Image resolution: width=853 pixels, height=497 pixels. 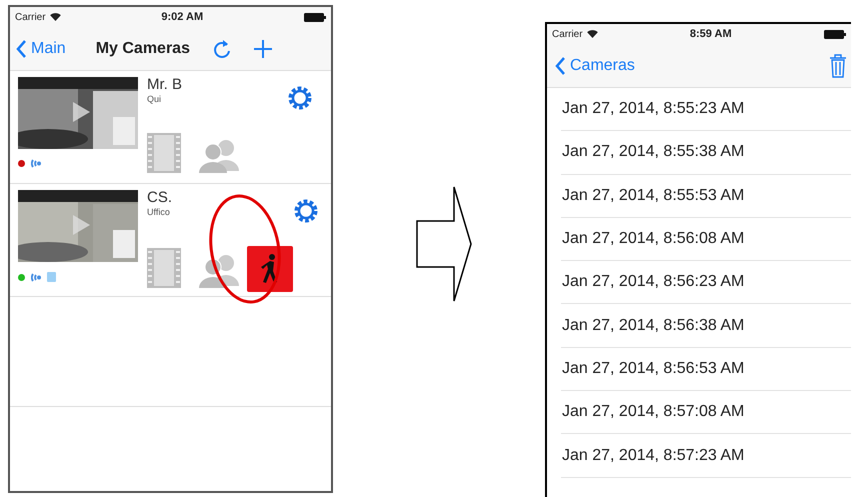 What do you see at coordinates (222, 49) in the screenshot?
I see `refresh-icon` at bounding box center [222, 49].